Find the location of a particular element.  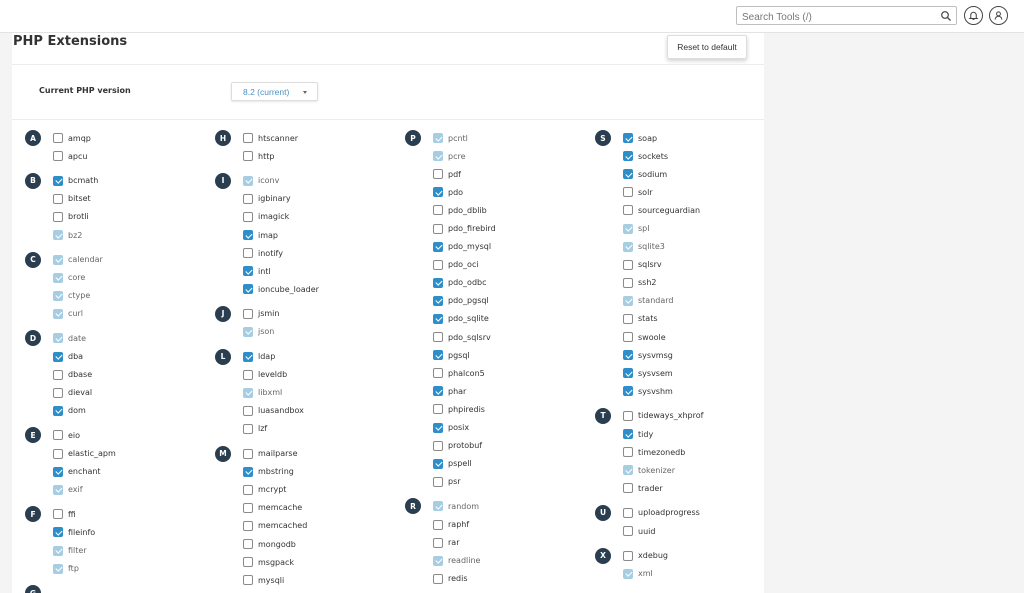

extension-item: curl is located at coordinates (128, 314).